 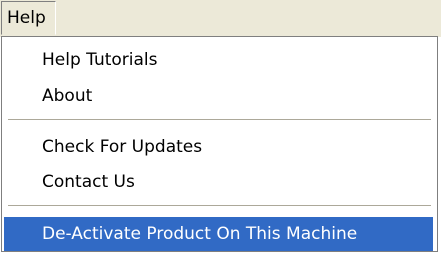 What do you see at coordinates (220, 18) in the screenshot?
I see `menu-bar: Help` at bounding box center [220, 18].